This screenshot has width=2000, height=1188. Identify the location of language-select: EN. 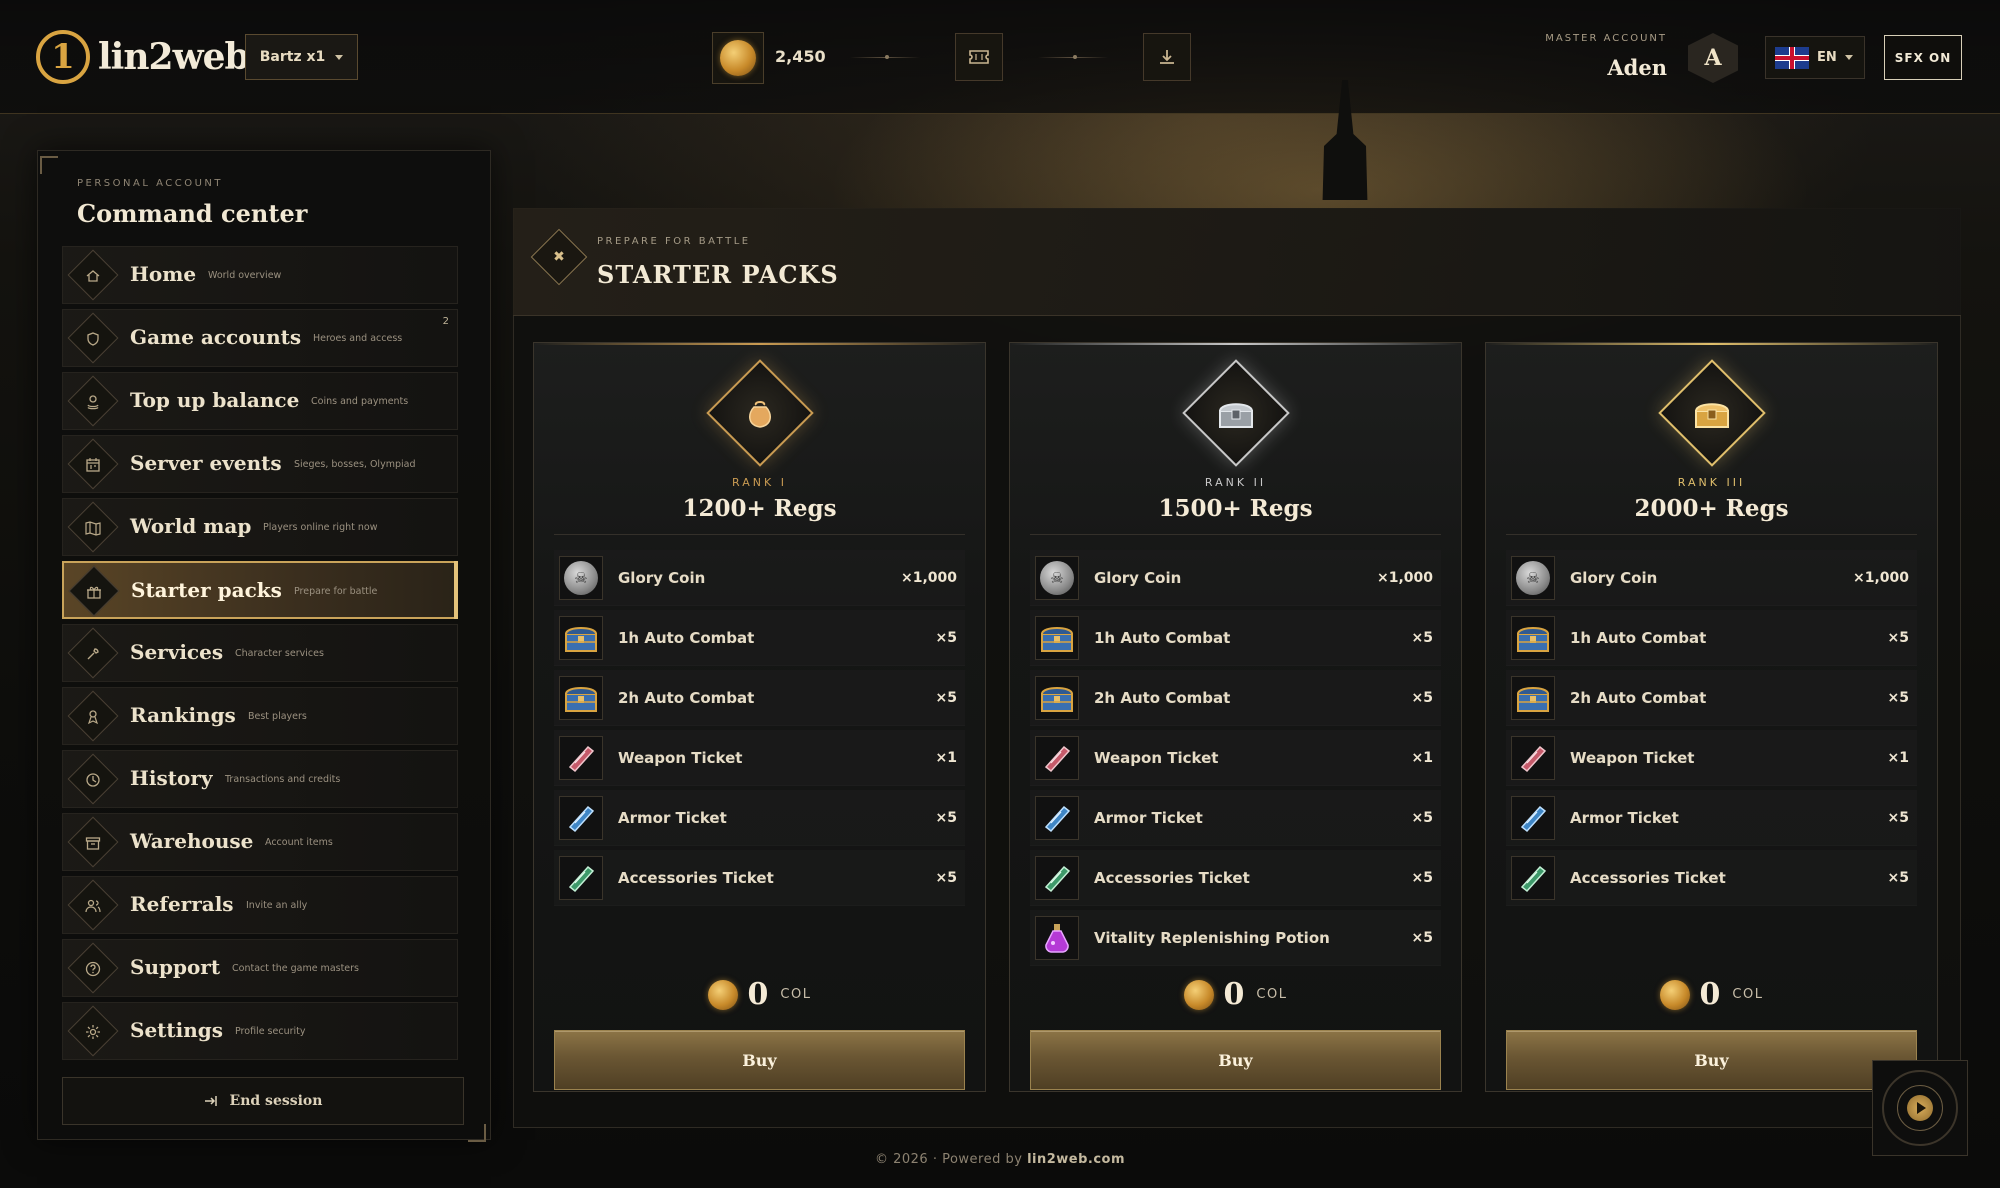
(1815, 57).